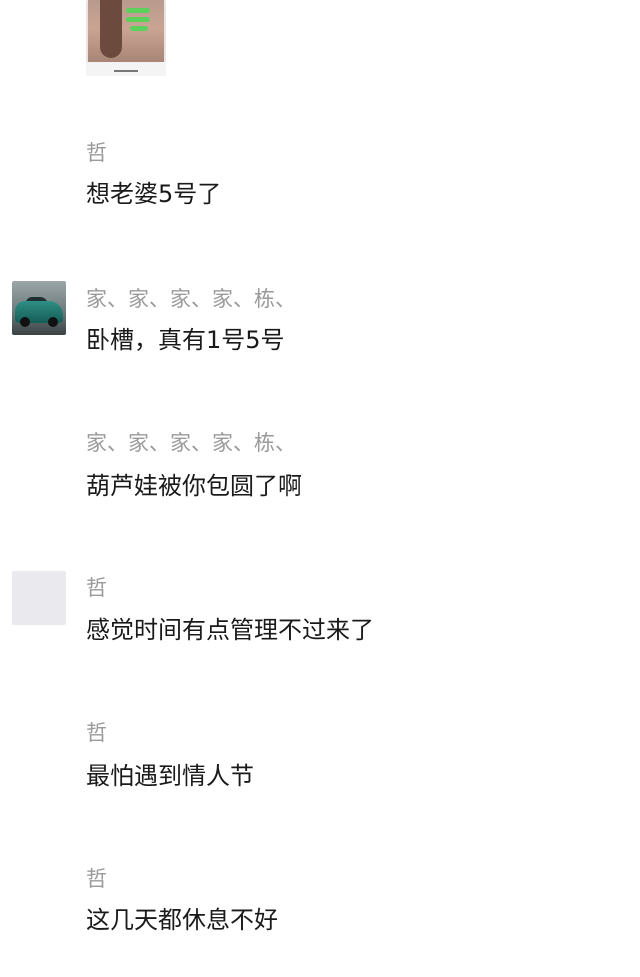 The height and width of the screenshot is (977, 640). Describe the element at coordinates (194, 486) in the screenshot. I see `message-text: 葫芦娃被你包圆了啊` at that location.